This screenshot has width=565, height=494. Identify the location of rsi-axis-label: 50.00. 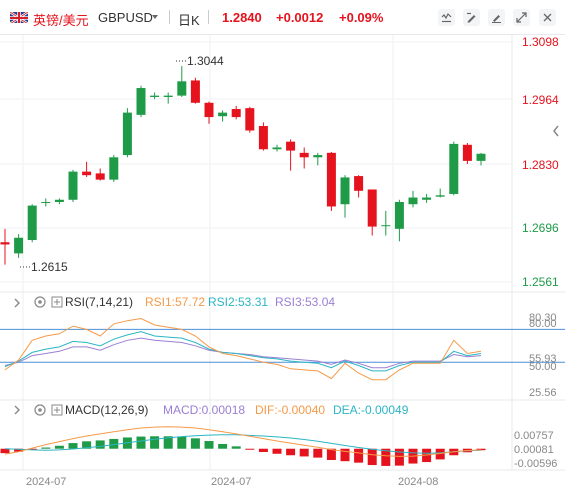
(543, 367).